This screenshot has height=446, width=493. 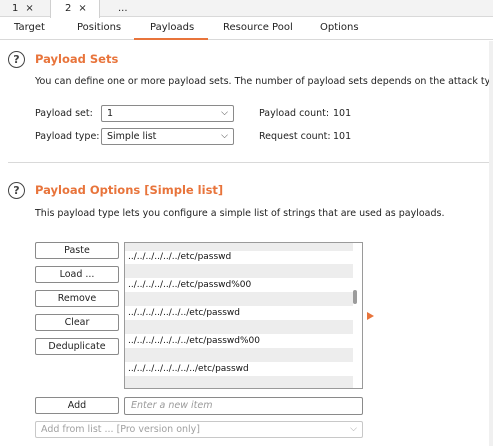 What do you see at coordinates (77, 346) in the screenshot?
I see `deduplicate-button: Deduplicate` at bounding box center [77, 346].